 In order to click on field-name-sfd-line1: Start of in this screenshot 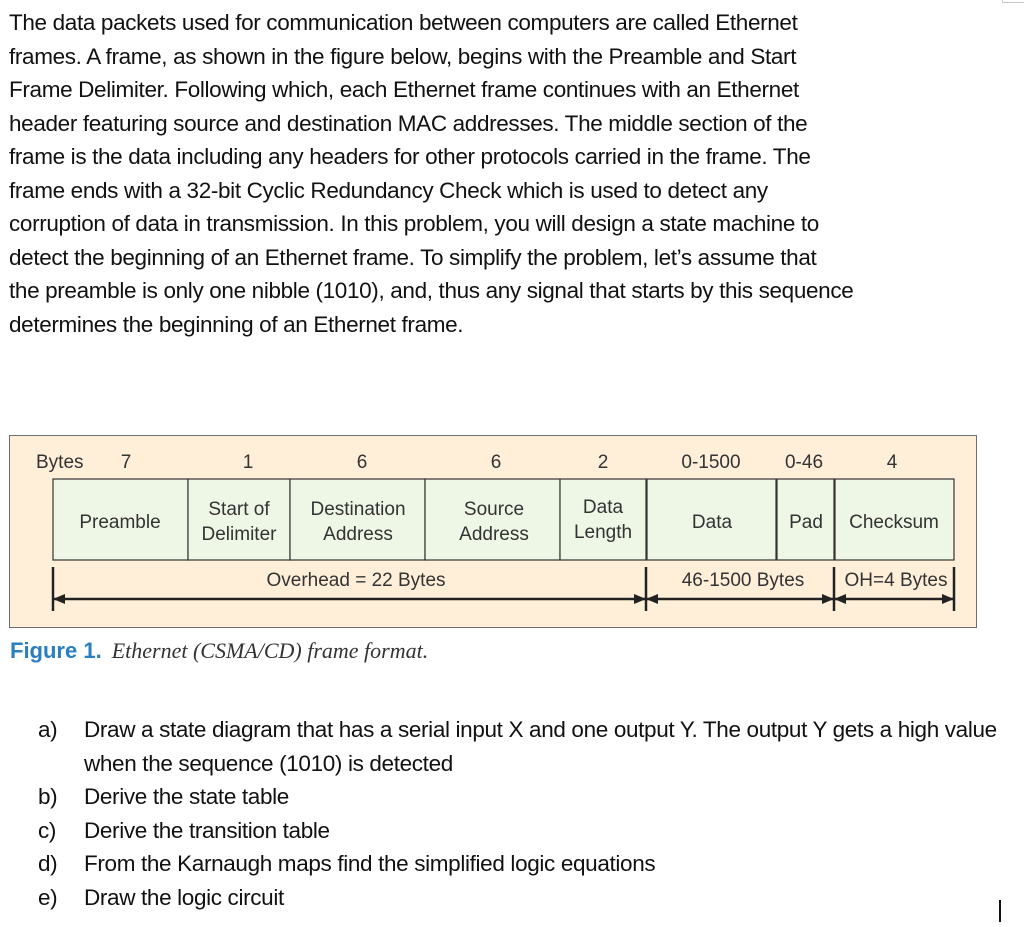, I will do `click(239, 509)`.